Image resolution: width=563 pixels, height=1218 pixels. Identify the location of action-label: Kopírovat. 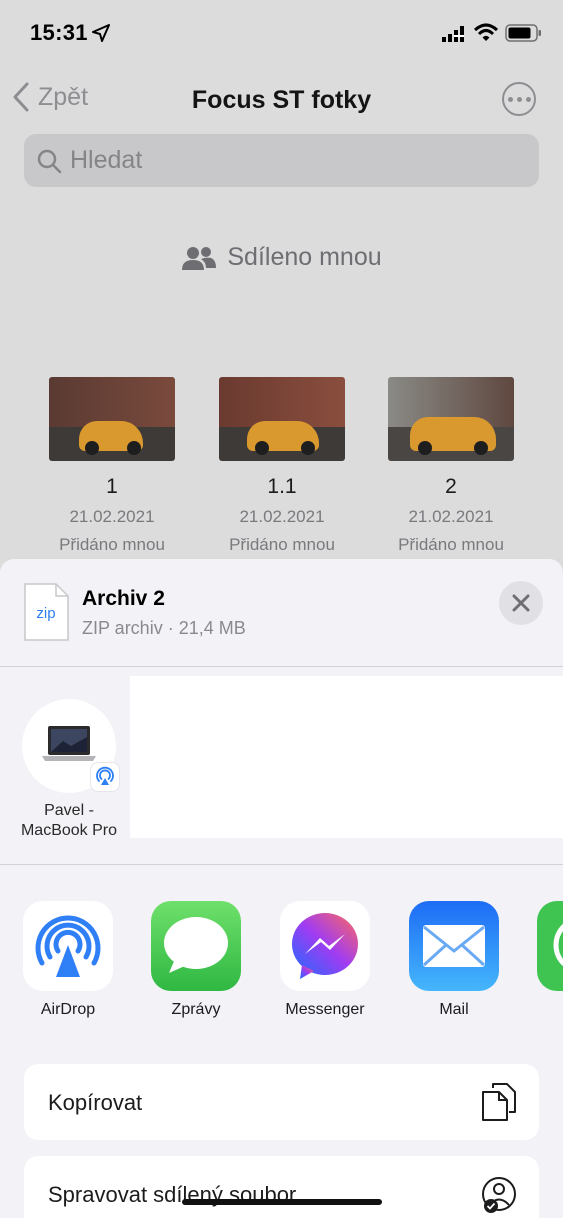
(95, 1102).